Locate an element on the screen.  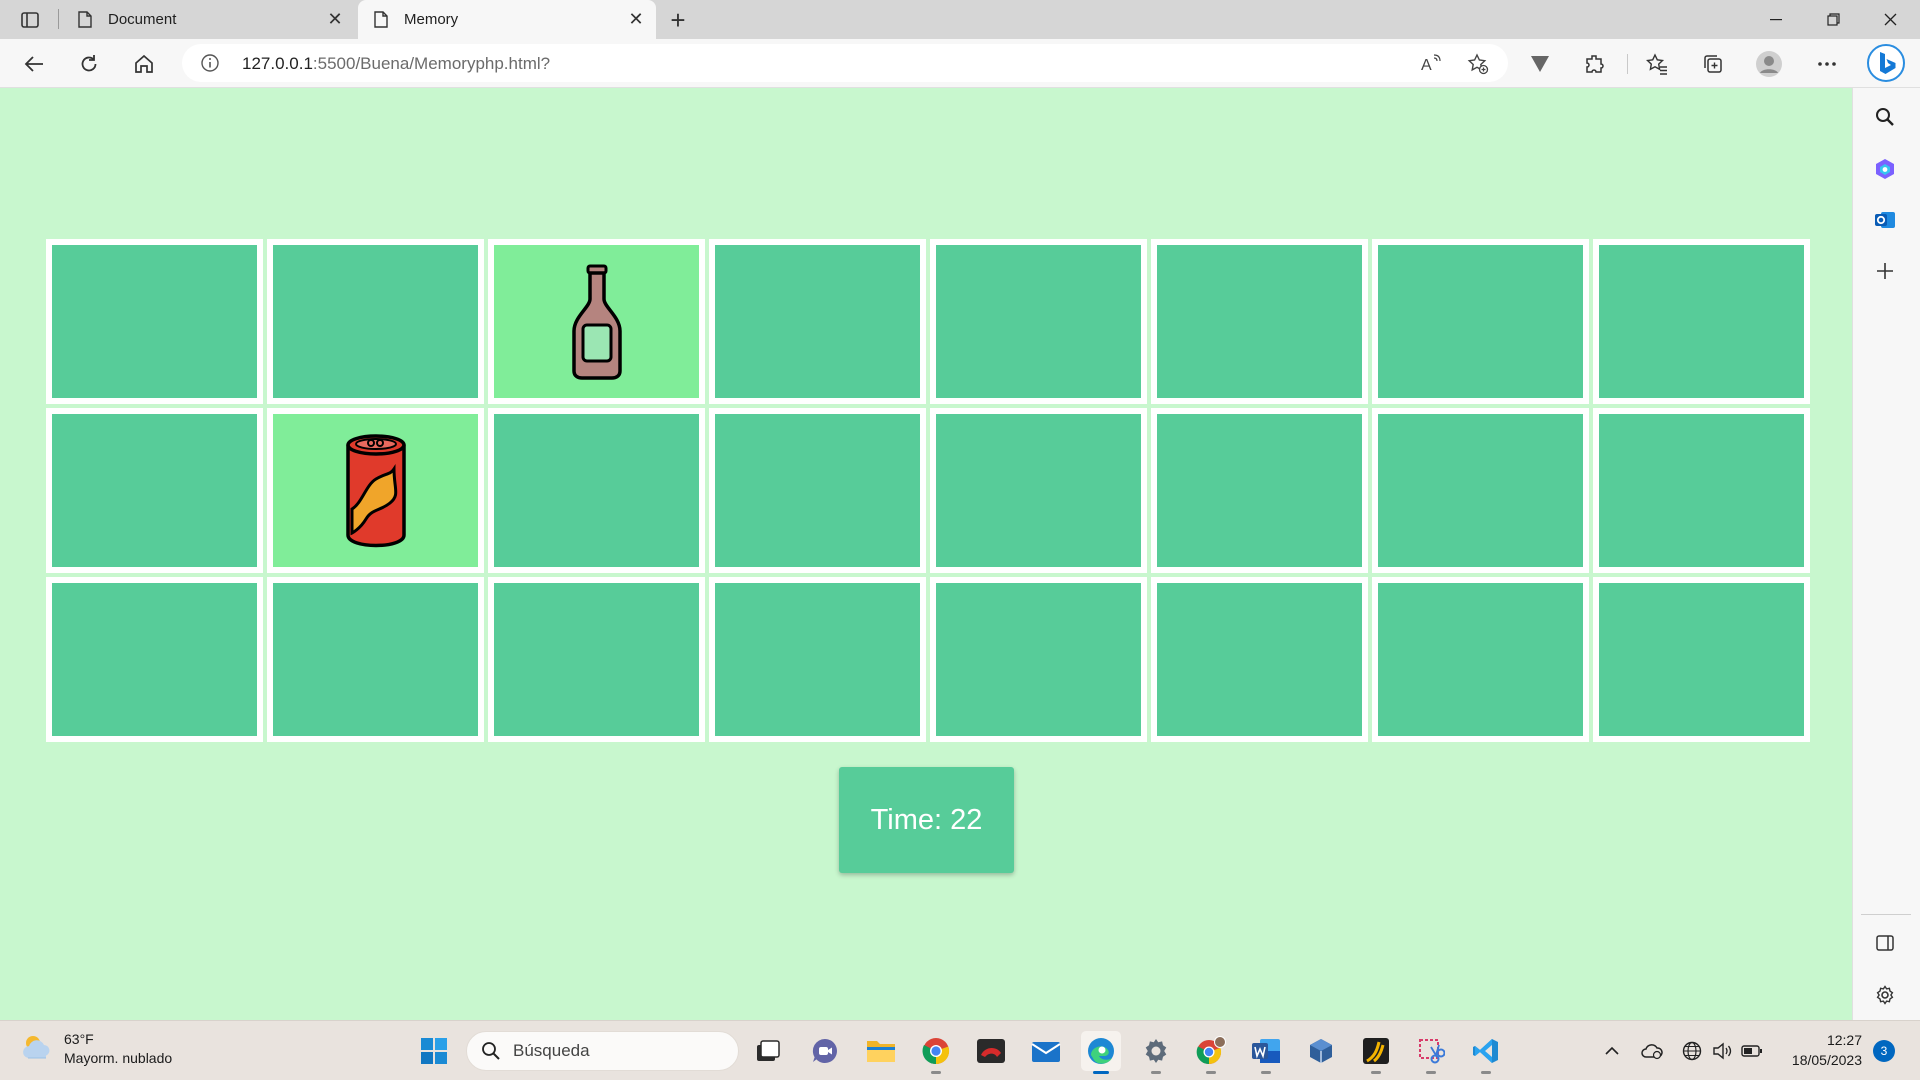
sidebar-divider is located at coordinates (1886, 914).